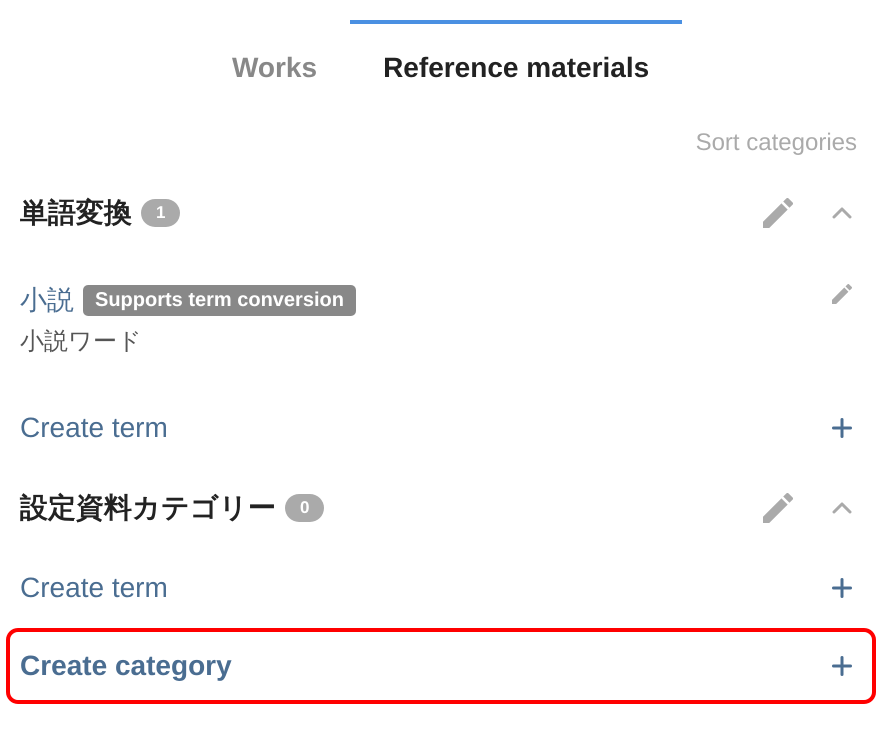  I want to click on category-title: 設定資料カテゴリー, so click(148, 508).